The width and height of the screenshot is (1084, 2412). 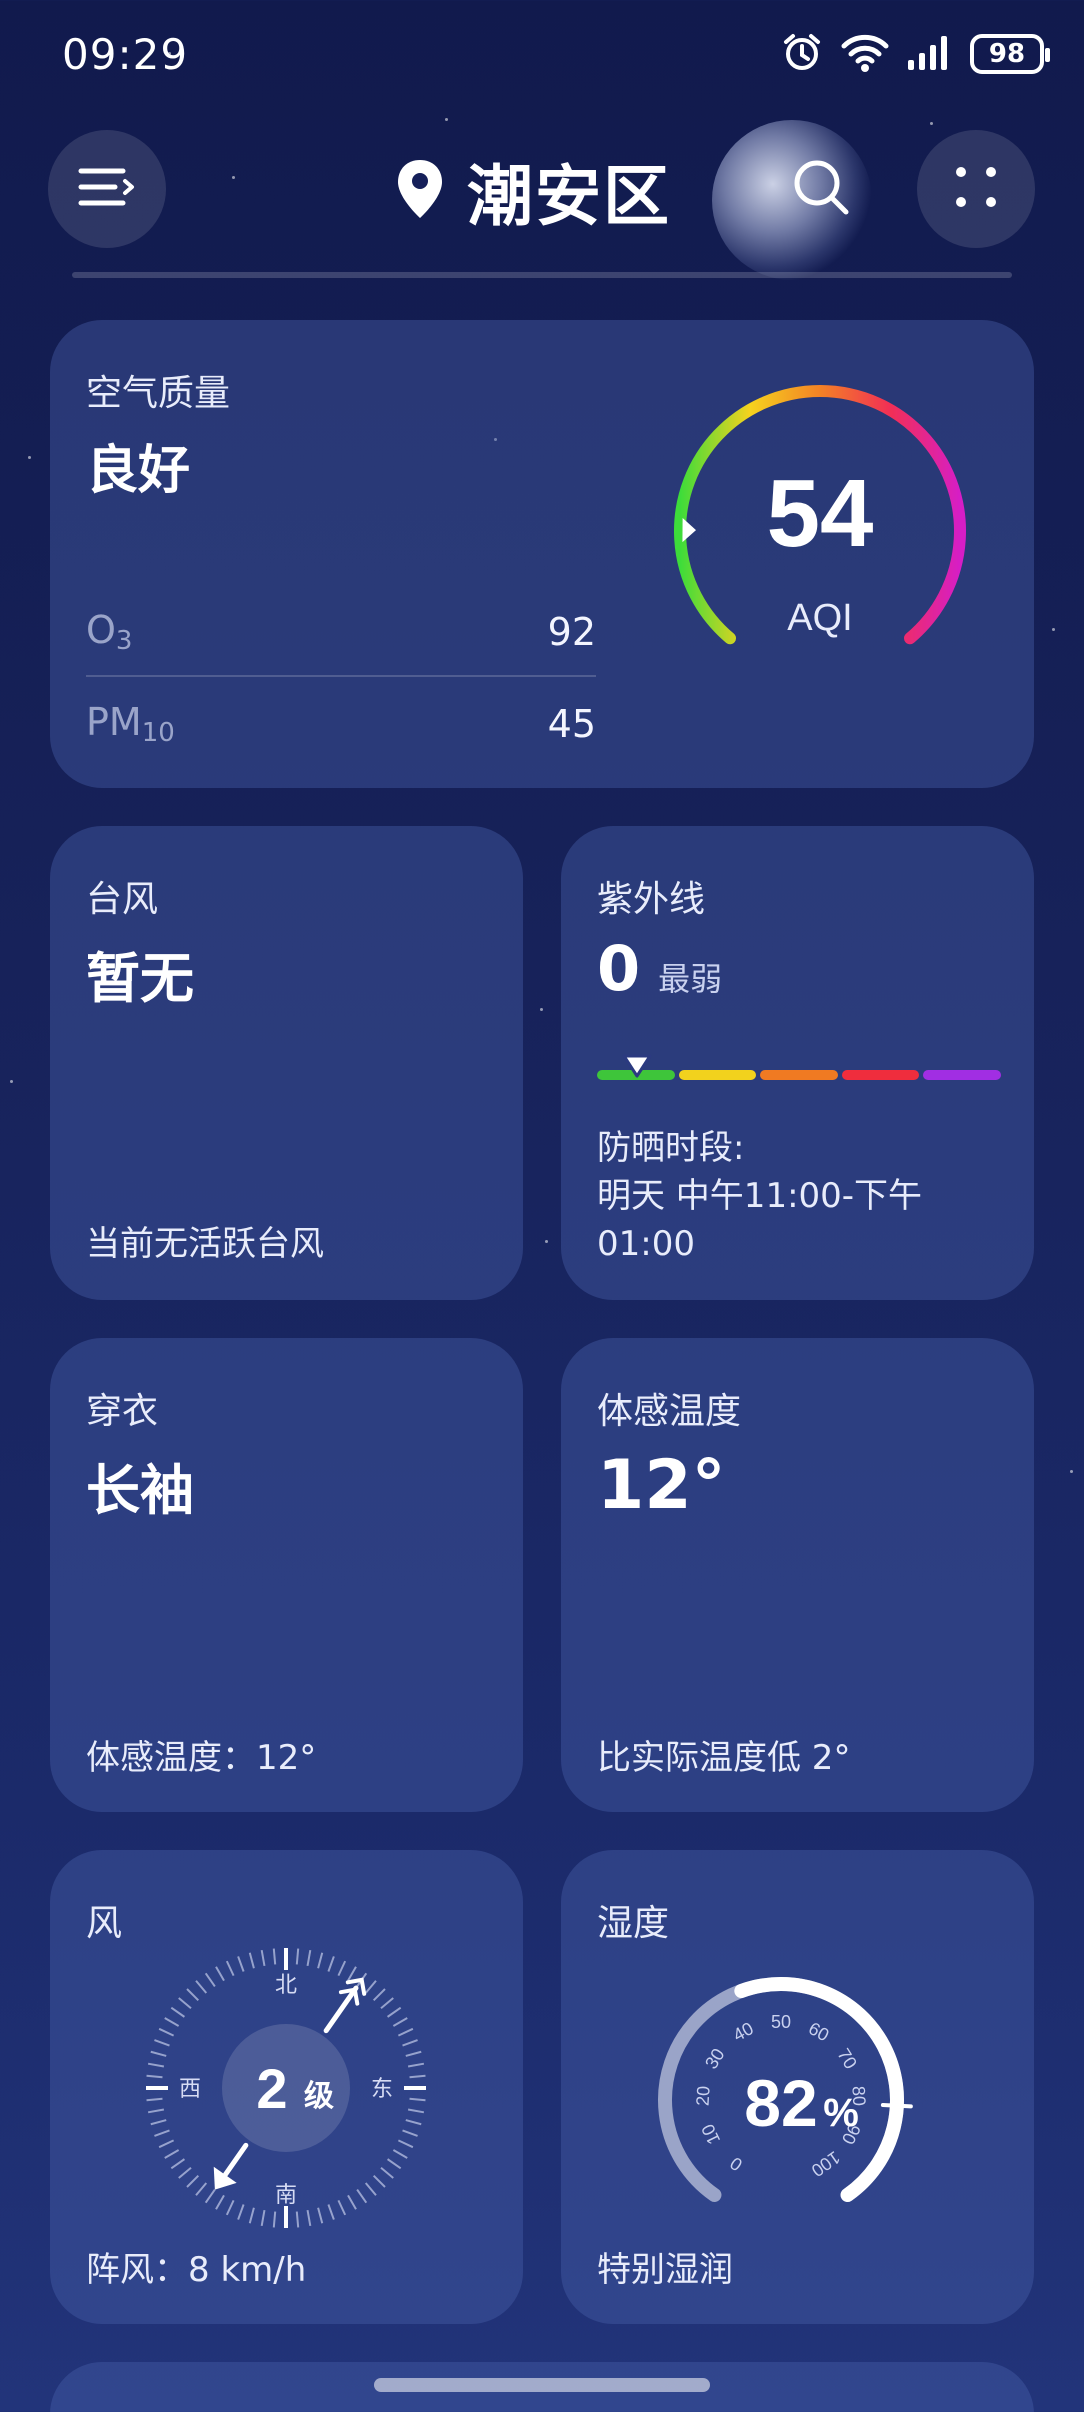 I want to click on typhoon-card: 台风 暂无 当前无活跃台风, so click(x=286, y=1063).